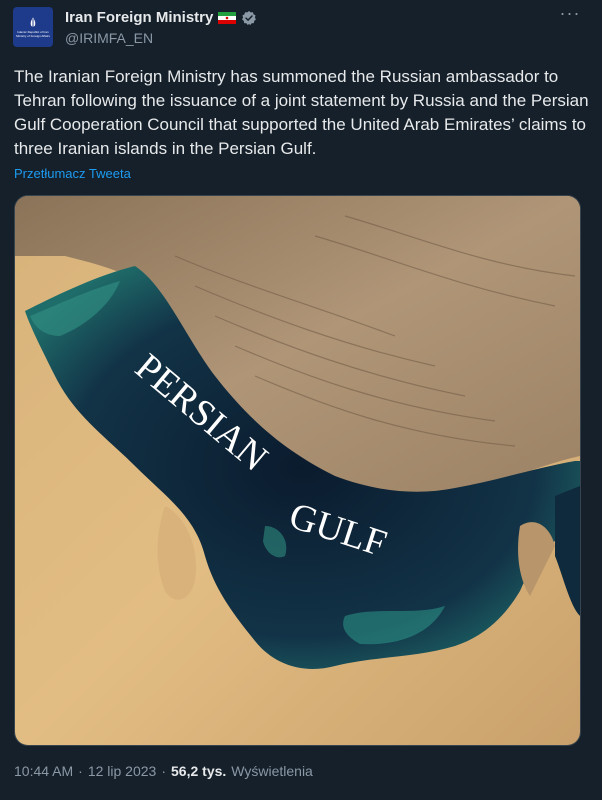  I want to click on views-label: Wyświetlenia, so click(272, 771).